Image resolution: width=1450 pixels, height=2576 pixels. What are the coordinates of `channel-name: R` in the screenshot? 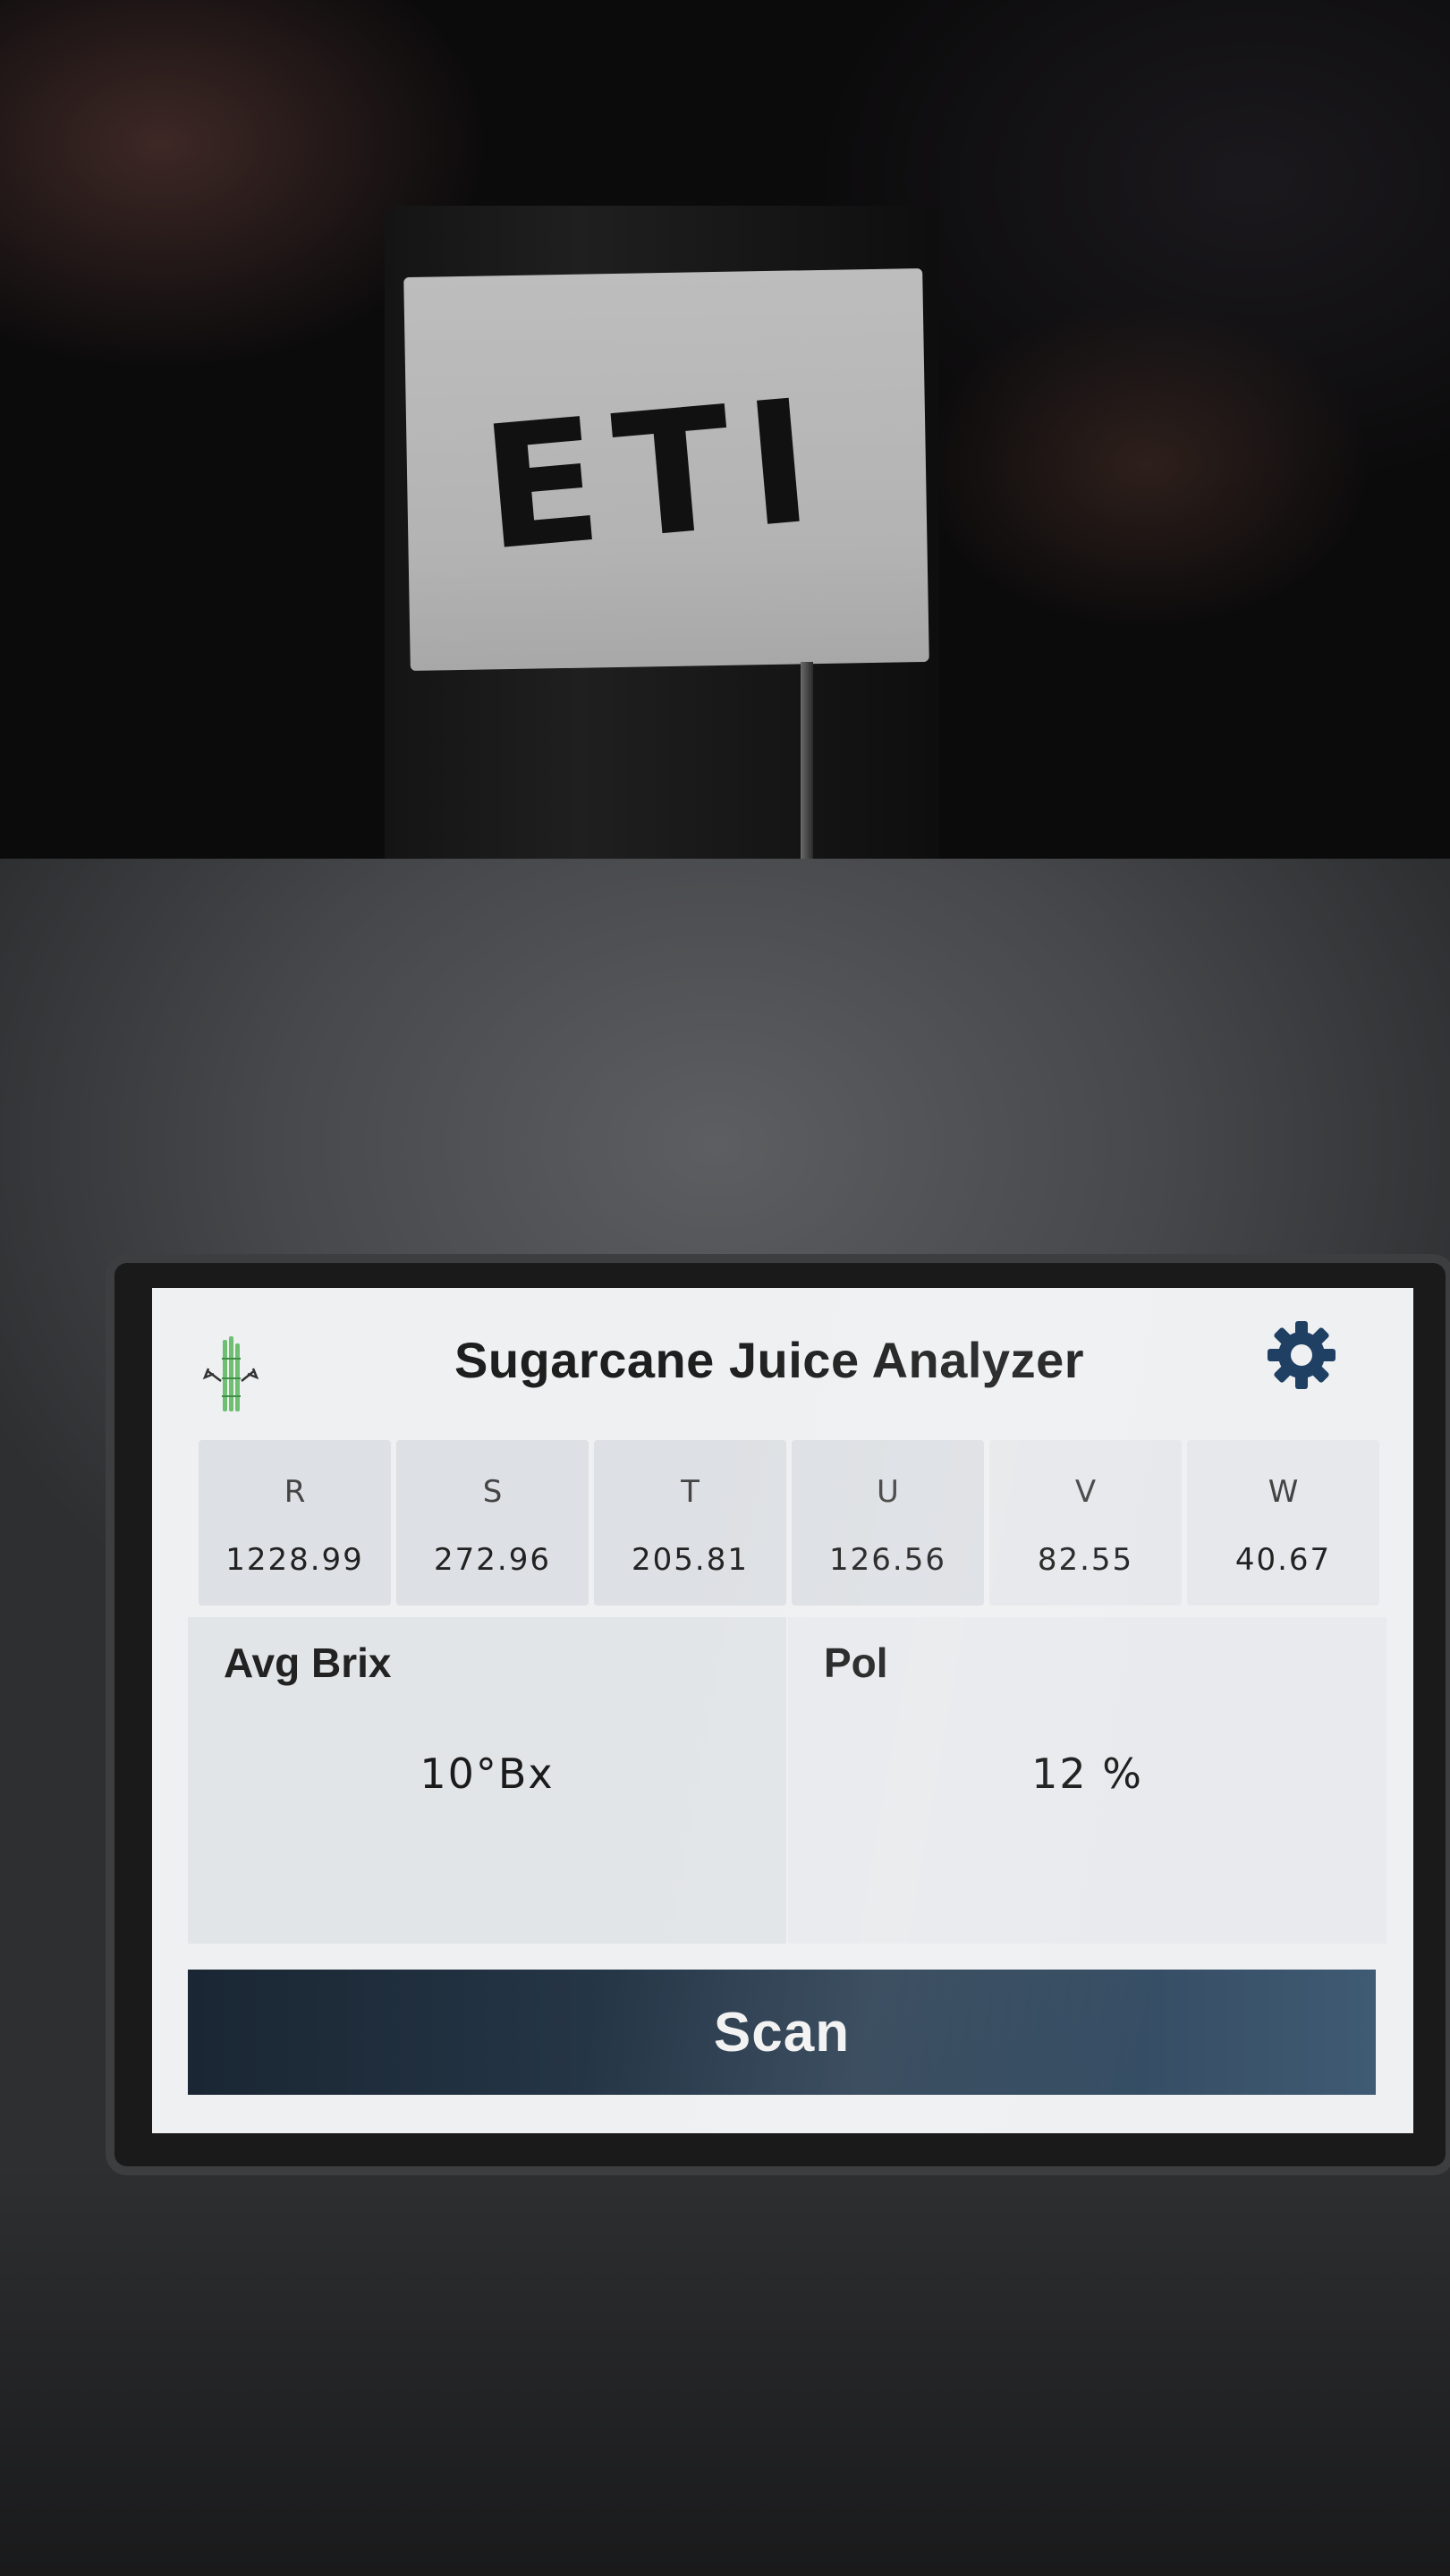 It's located at (295, 1492).